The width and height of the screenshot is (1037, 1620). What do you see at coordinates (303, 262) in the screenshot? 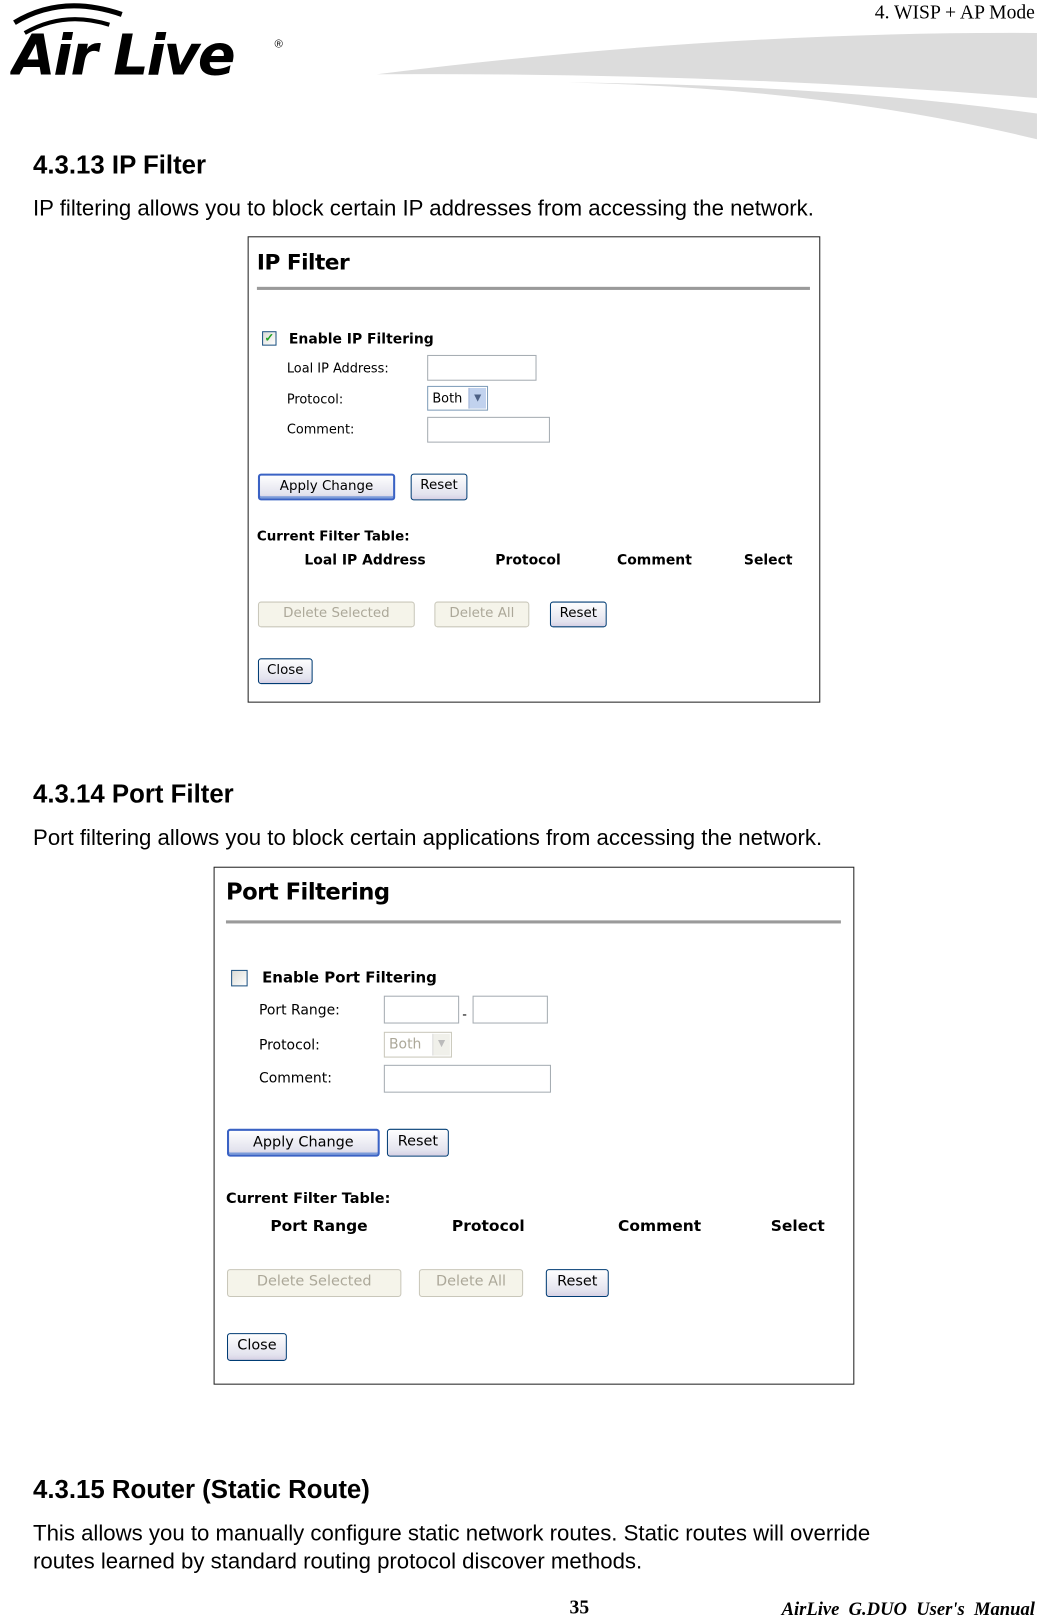
I see `ip-filter-title: IP Filter` at bounding box center [303, 262].